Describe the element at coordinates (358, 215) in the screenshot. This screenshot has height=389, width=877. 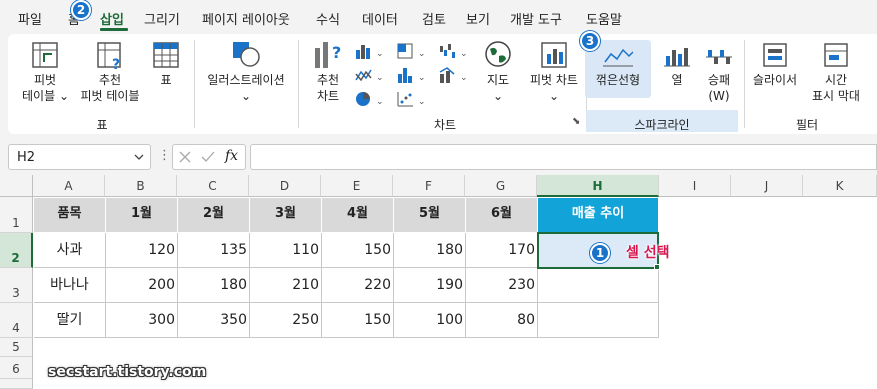
I see `table-header-cell: 4월` at that location.